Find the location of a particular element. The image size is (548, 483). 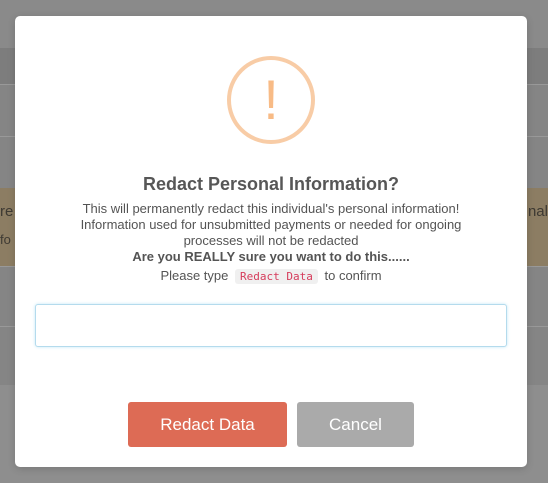

exclamation-warning-icon: ! is located at coordinates (271, 100).